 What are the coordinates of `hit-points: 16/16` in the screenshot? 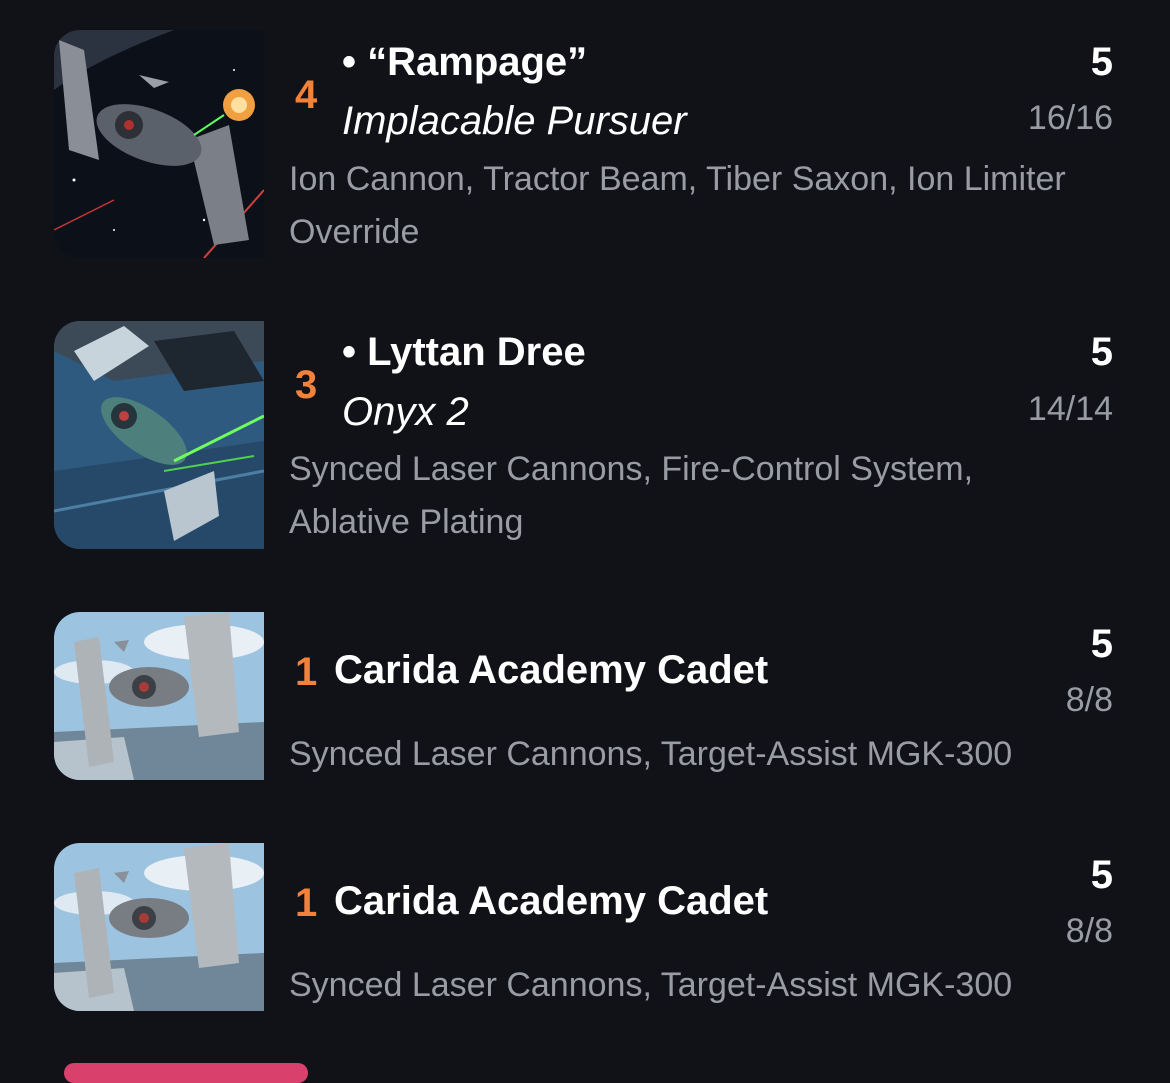 It's located at (1070, 118).